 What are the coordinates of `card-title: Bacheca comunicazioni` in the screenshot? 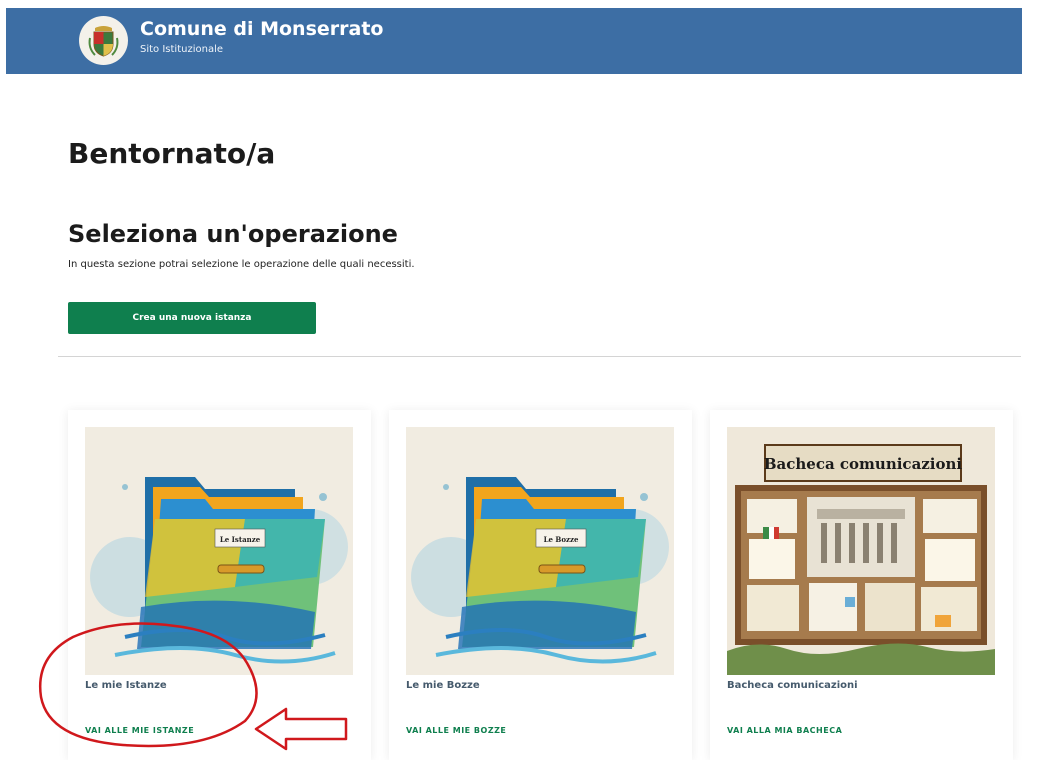 It's located at (792, 685).